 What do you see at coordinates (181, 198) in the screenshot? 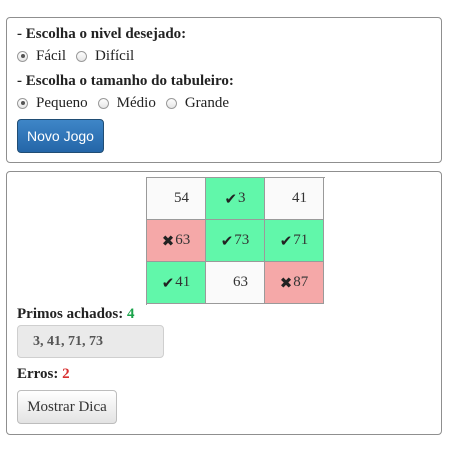
I see `cell-value: 54` at bounding box center [181, 198].